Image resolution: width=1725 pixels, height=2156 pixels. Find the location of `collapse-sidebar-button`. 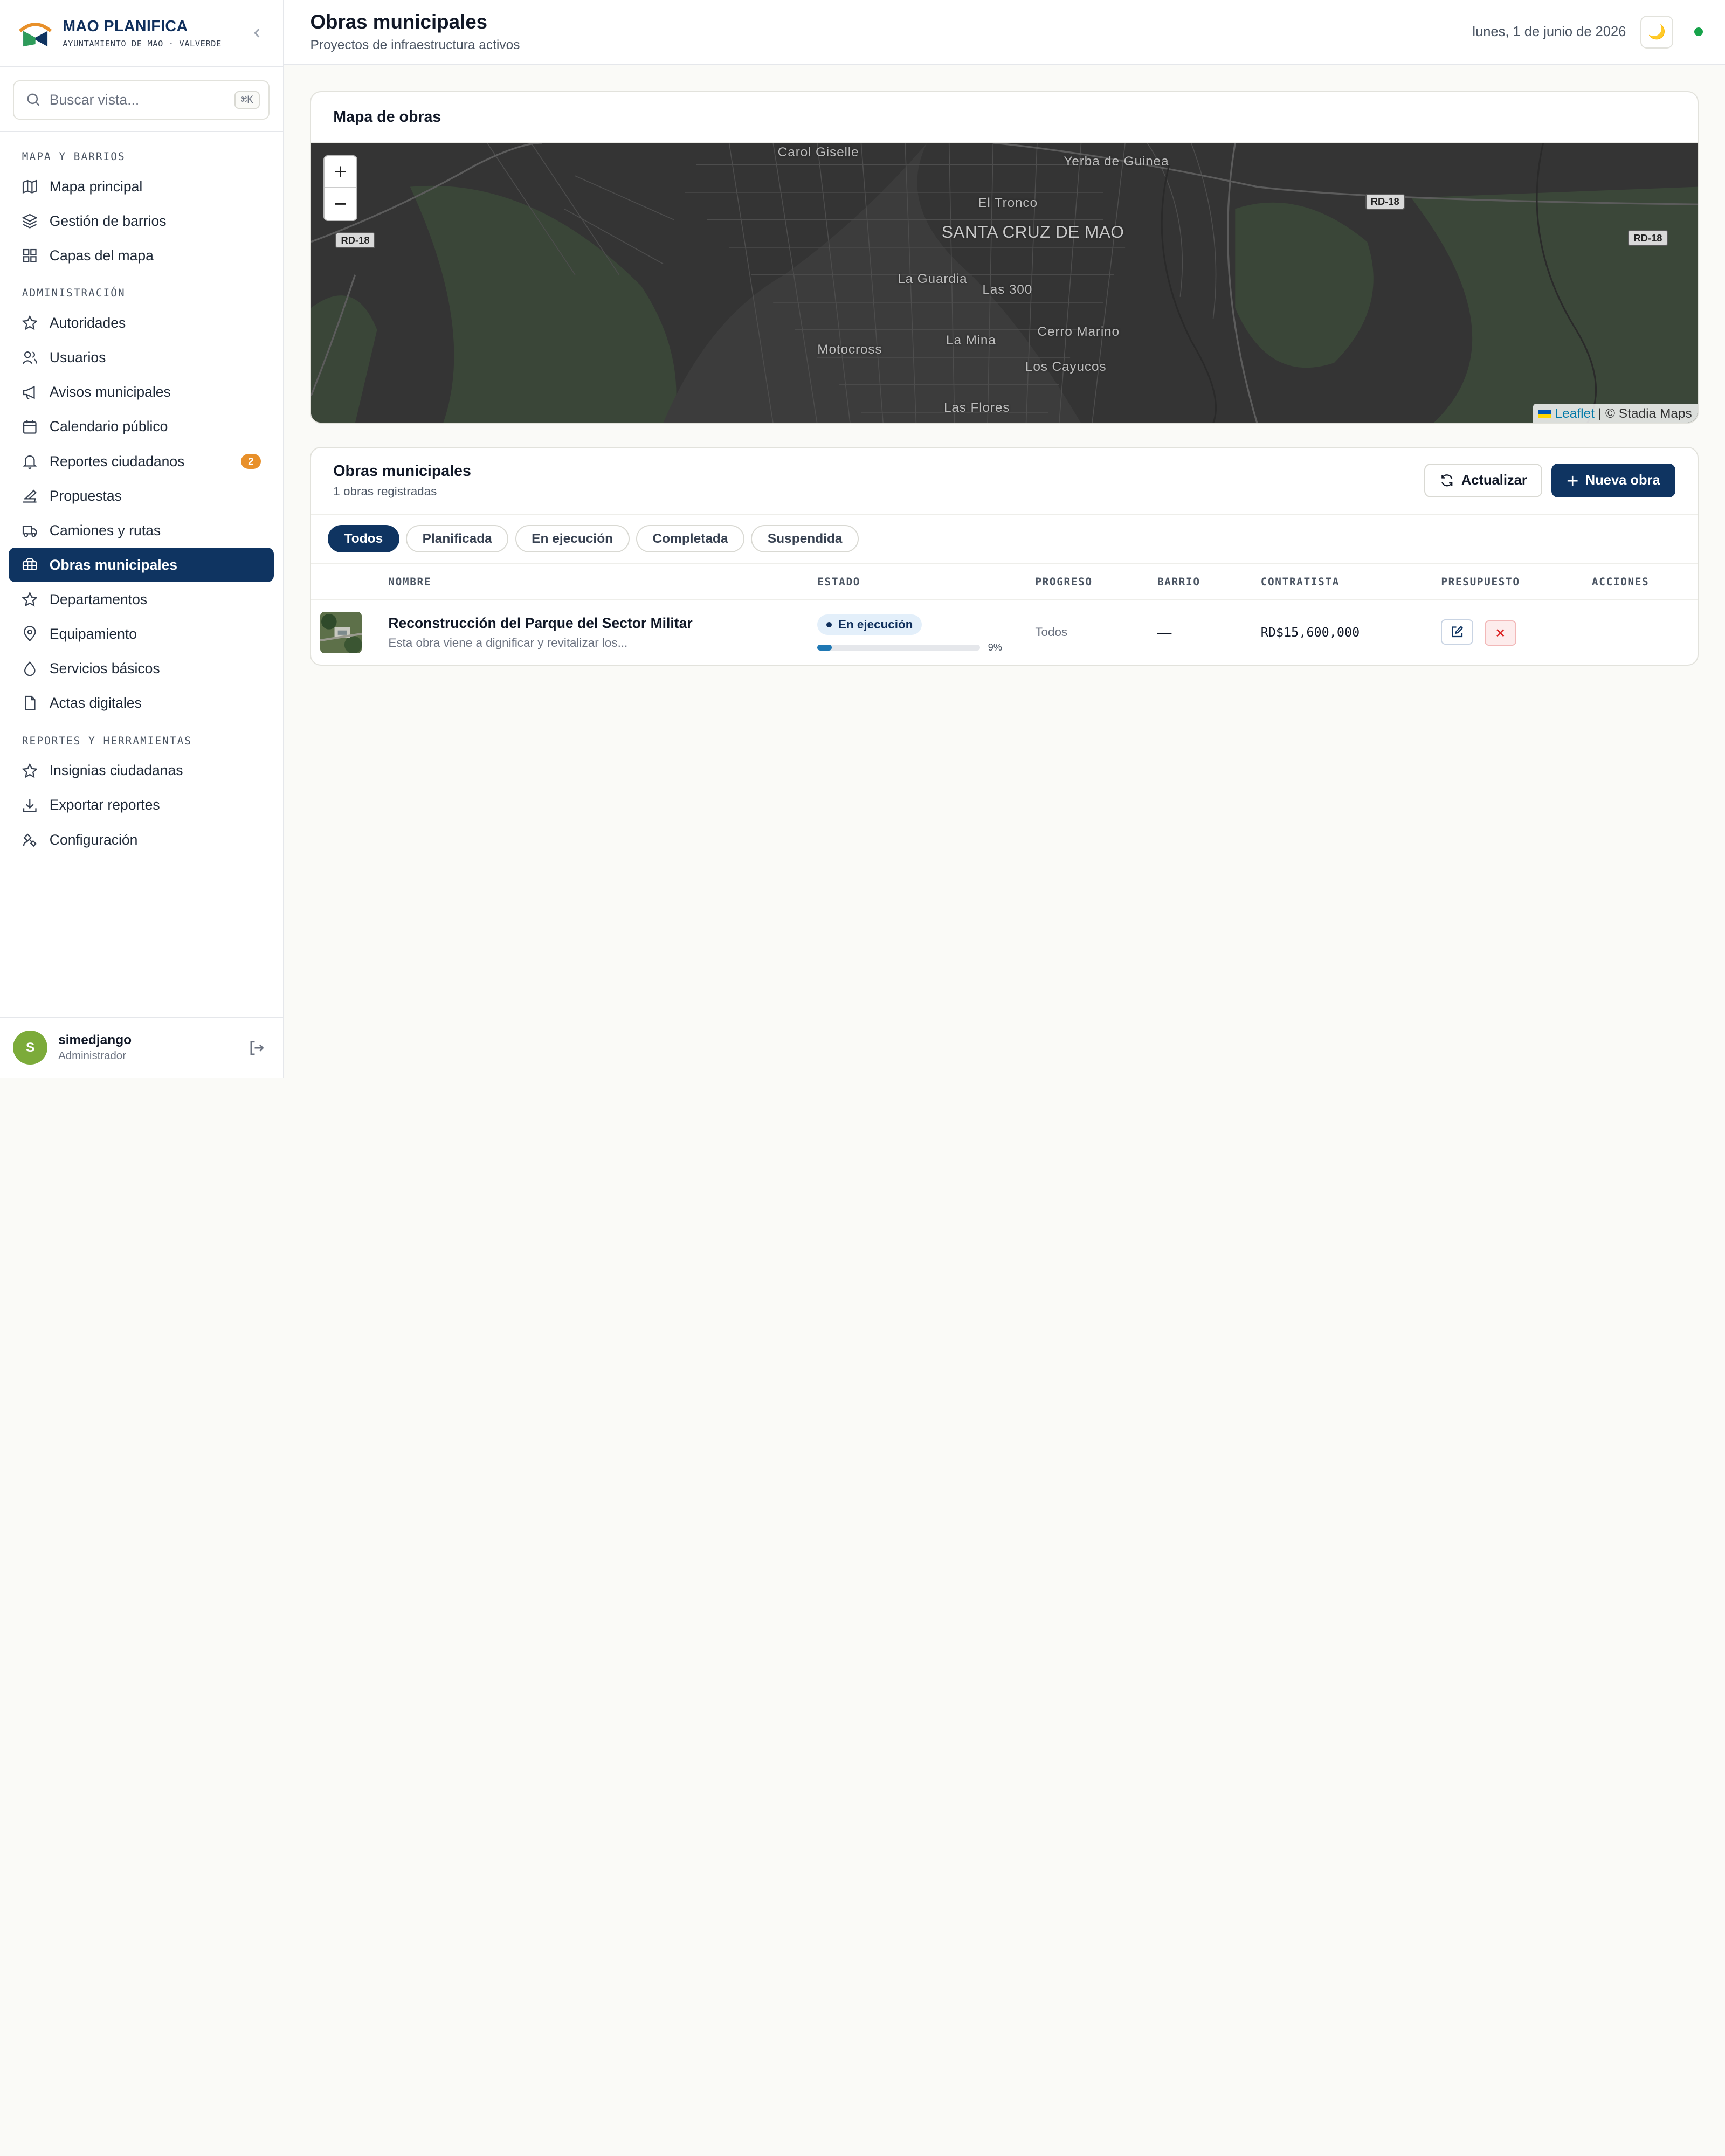

collapse-sidebar-button is located at coordinates (257, 33).